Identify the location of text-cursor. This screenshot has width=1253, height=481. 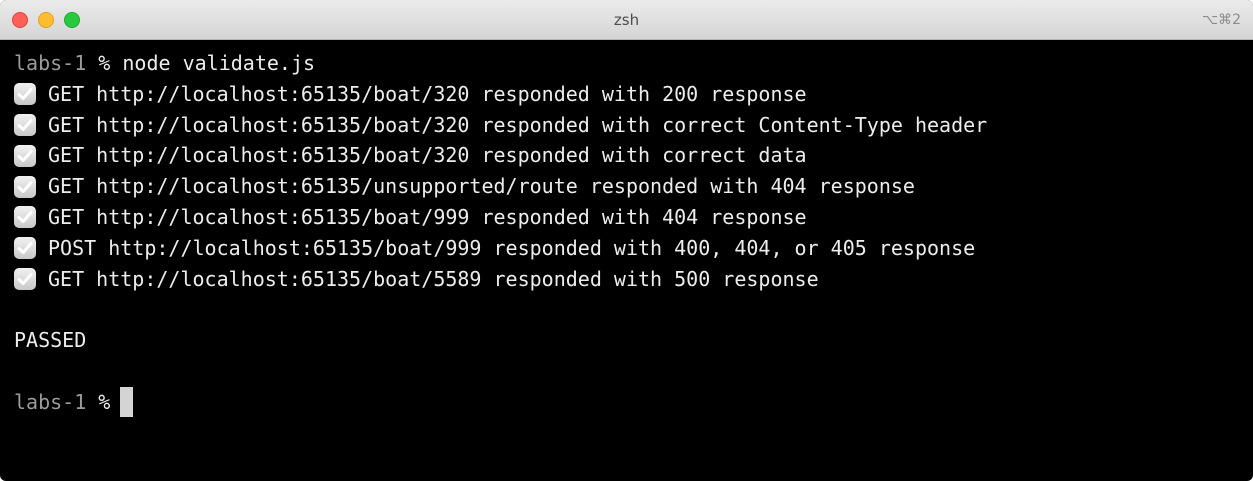
(127, 402).